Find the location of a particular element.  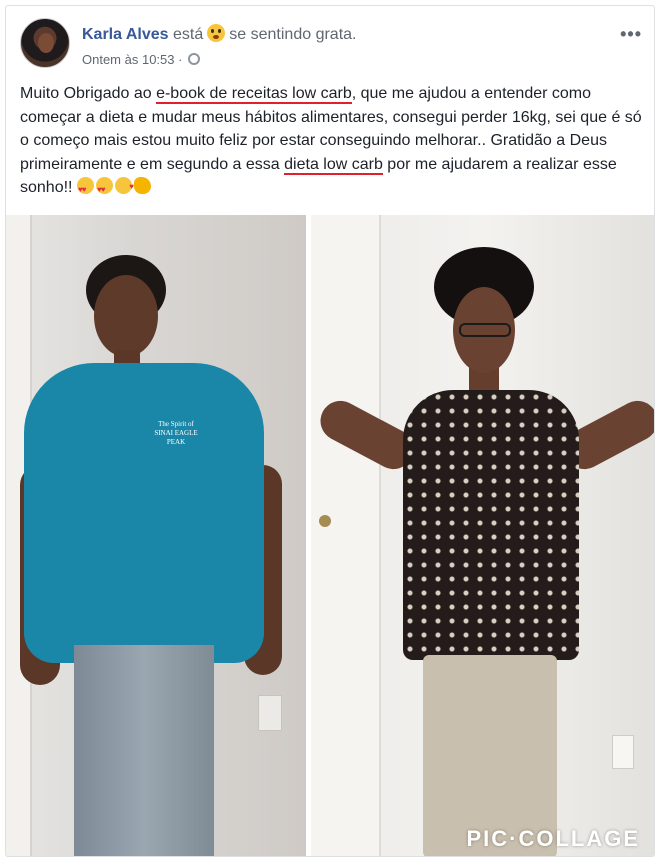

highlight-diet: dieta low carb is located at coordinates (333, 165).